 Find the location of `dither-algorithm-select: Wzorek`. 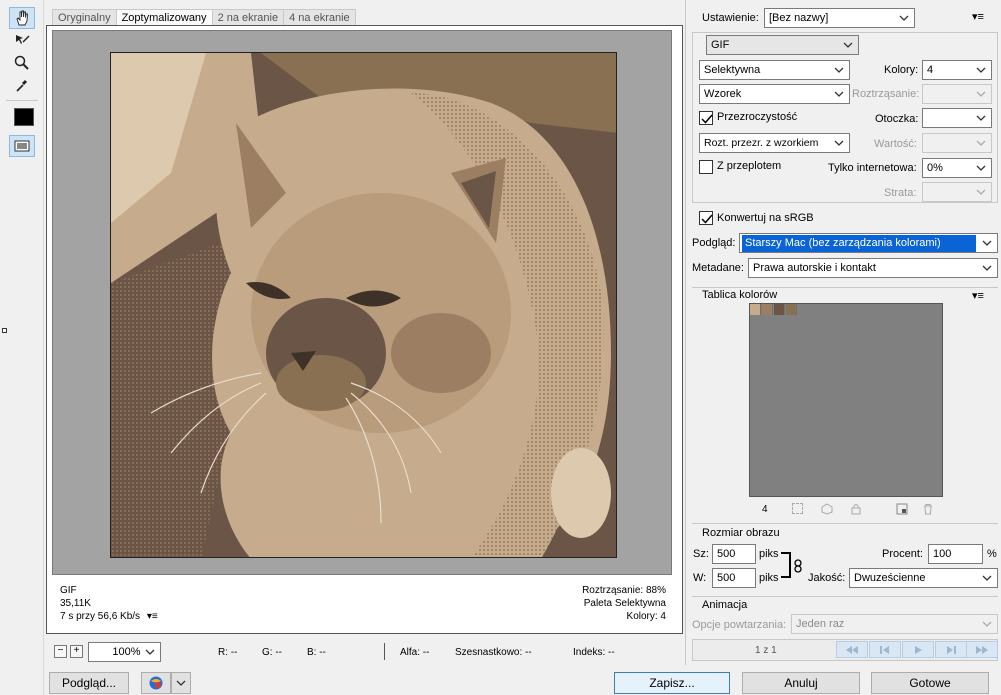

dither-algorithm-select: Wzorek is located at coordinates (774, 94).